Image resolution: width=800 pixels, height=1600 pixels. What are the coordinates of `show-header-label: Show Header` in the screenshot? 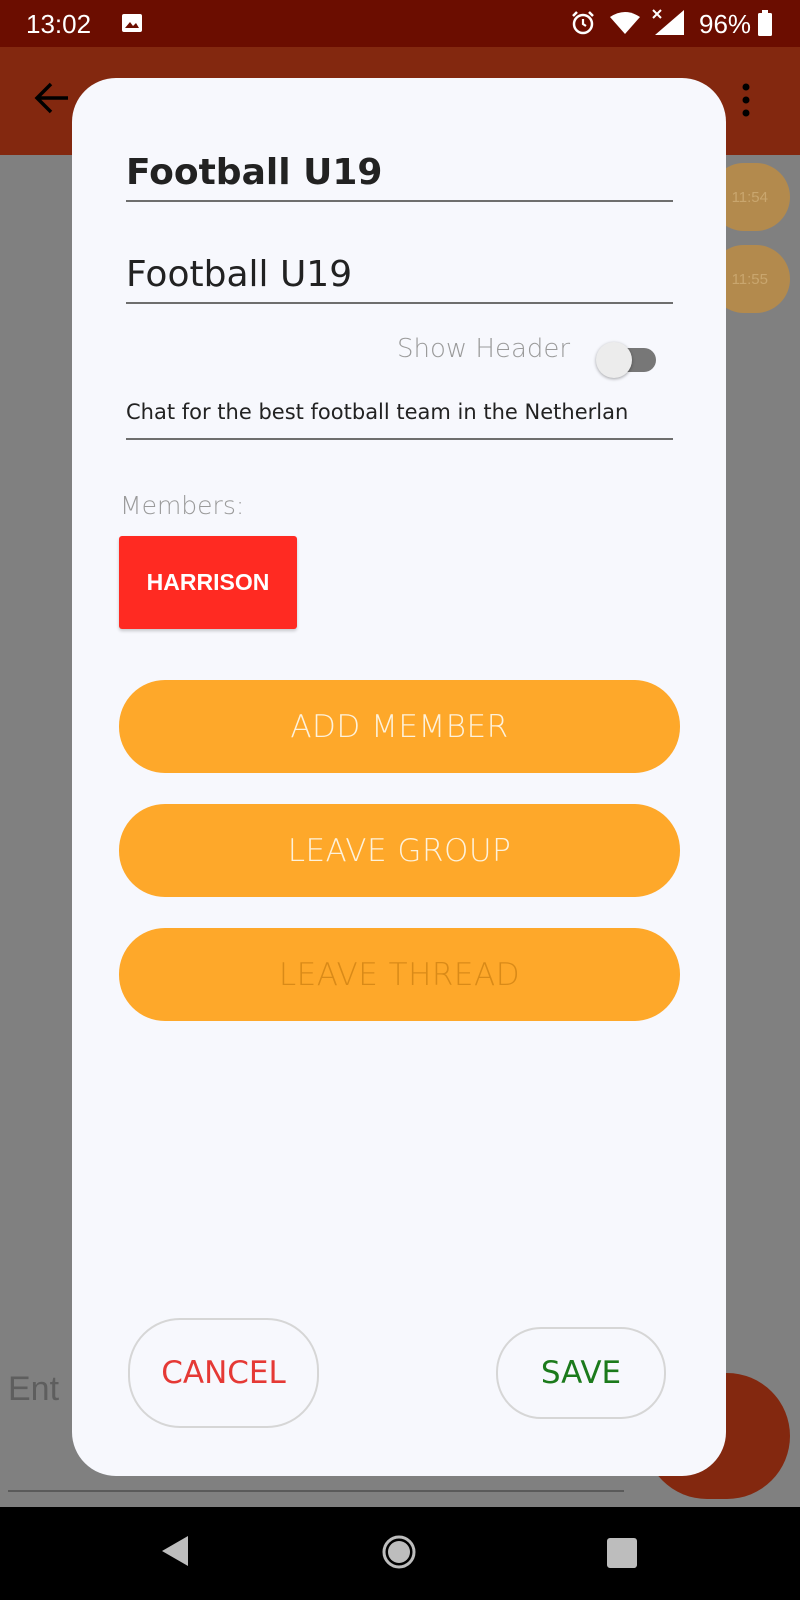 It's located at (484, 349).